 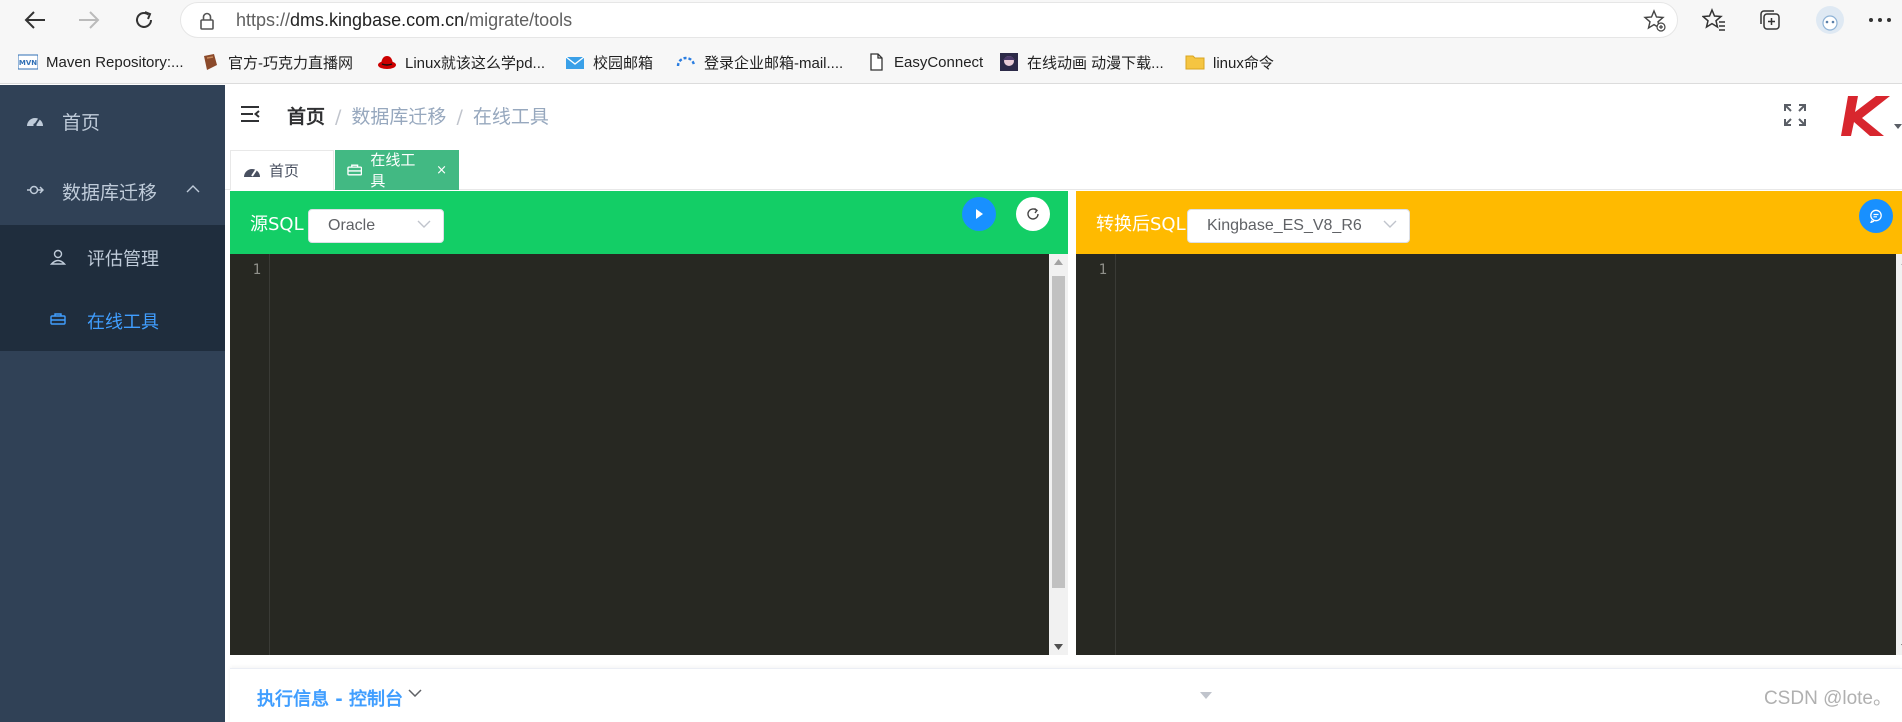 I want to click on collections-icon, so click(x=1770, y=20).